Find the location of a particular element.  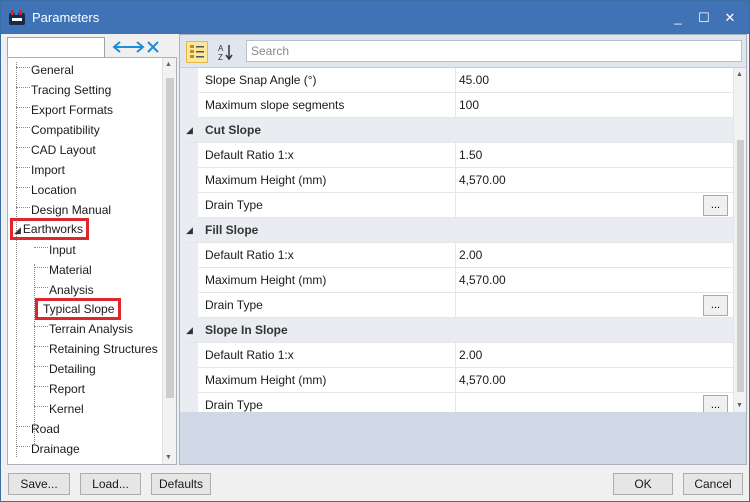

title-bar: Parameters _ ☐ ✕ is located at coordinates (375, 17).